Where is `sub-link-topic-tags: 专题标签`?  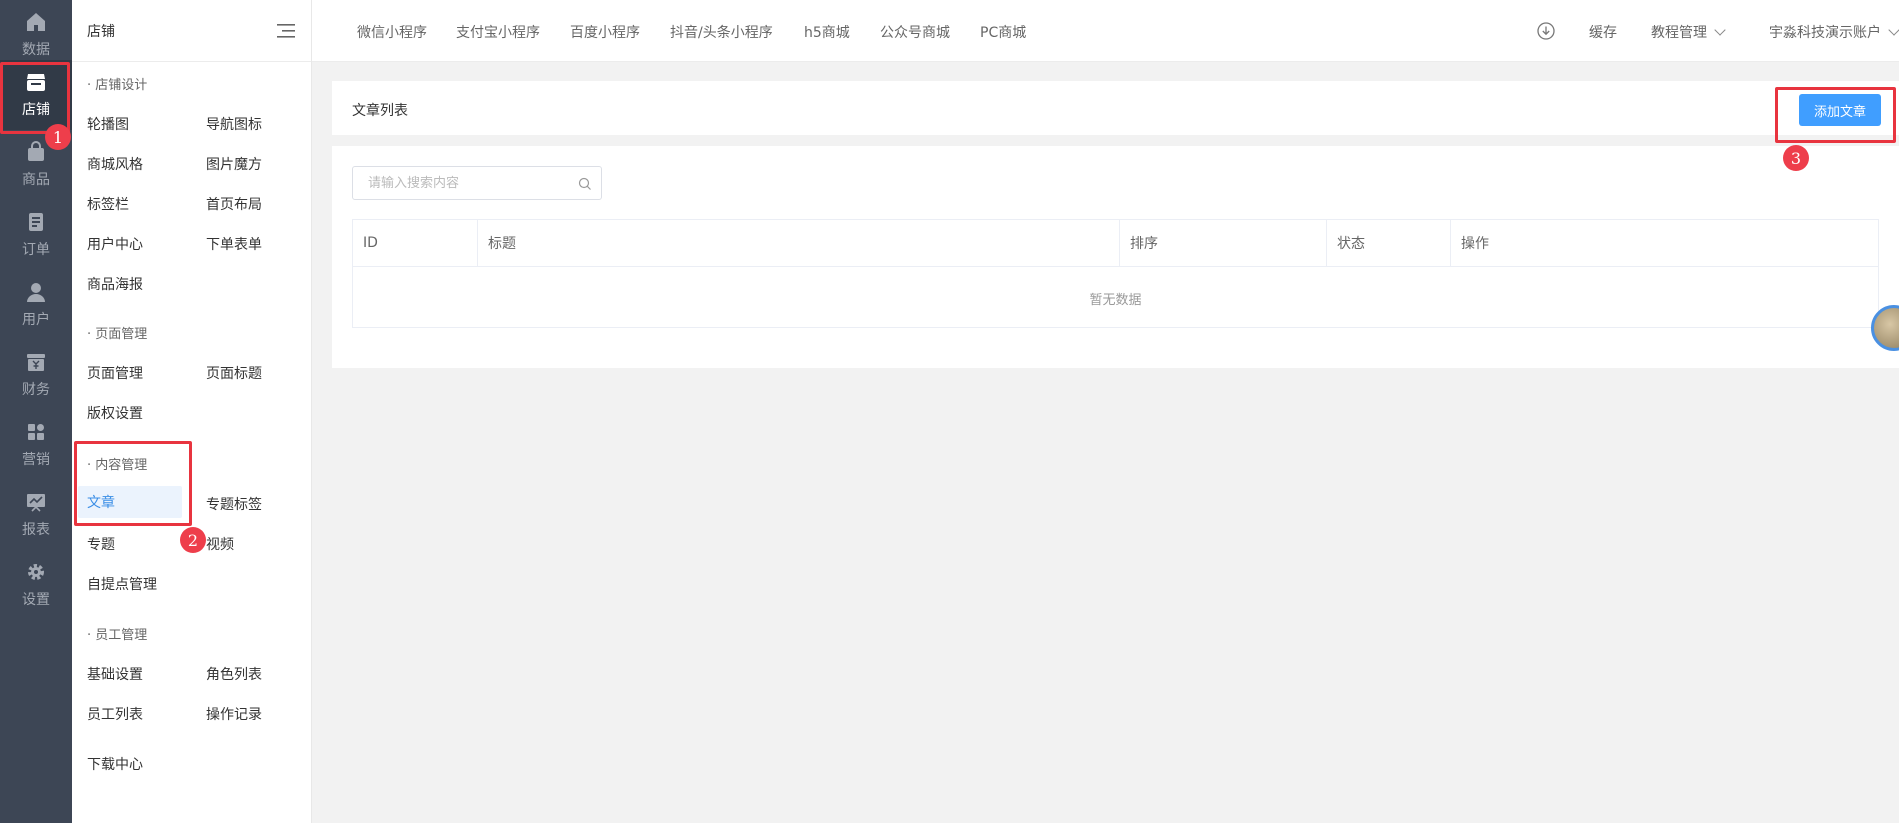 sub-link-topic-tags: 专题标签 is located at coordinates (234, 504).